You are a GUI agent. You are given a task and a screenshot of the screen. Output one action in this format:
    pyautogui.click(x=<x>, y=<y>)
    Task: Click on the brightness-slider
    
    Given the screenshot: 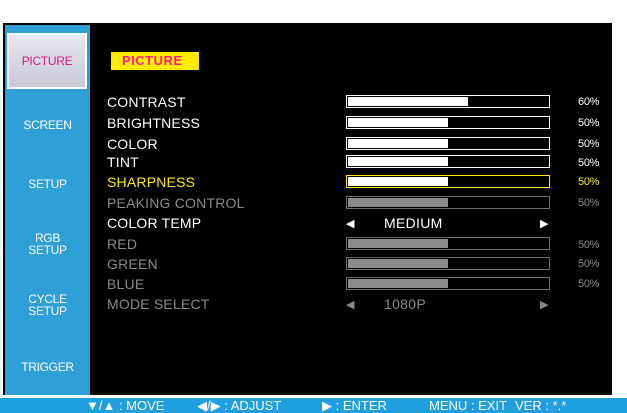 What is the action you would take?
    pyautogui.click(x=448, y=122)
    